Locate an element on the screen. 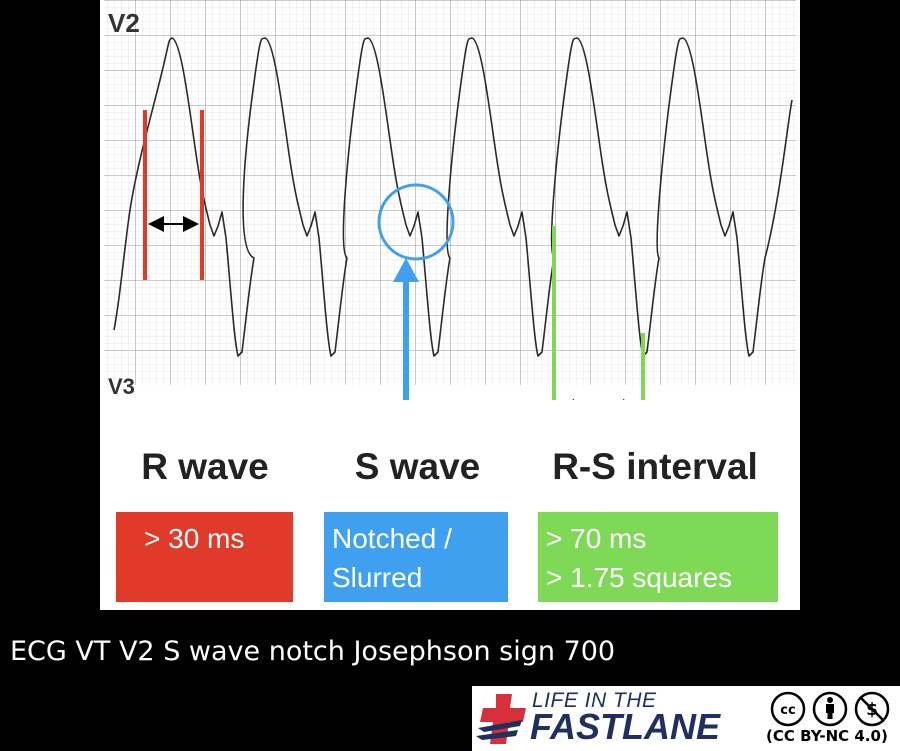 The width and height of the screenshot is (900, 751). cc-icon: cc is located at coordinates (788, 709).